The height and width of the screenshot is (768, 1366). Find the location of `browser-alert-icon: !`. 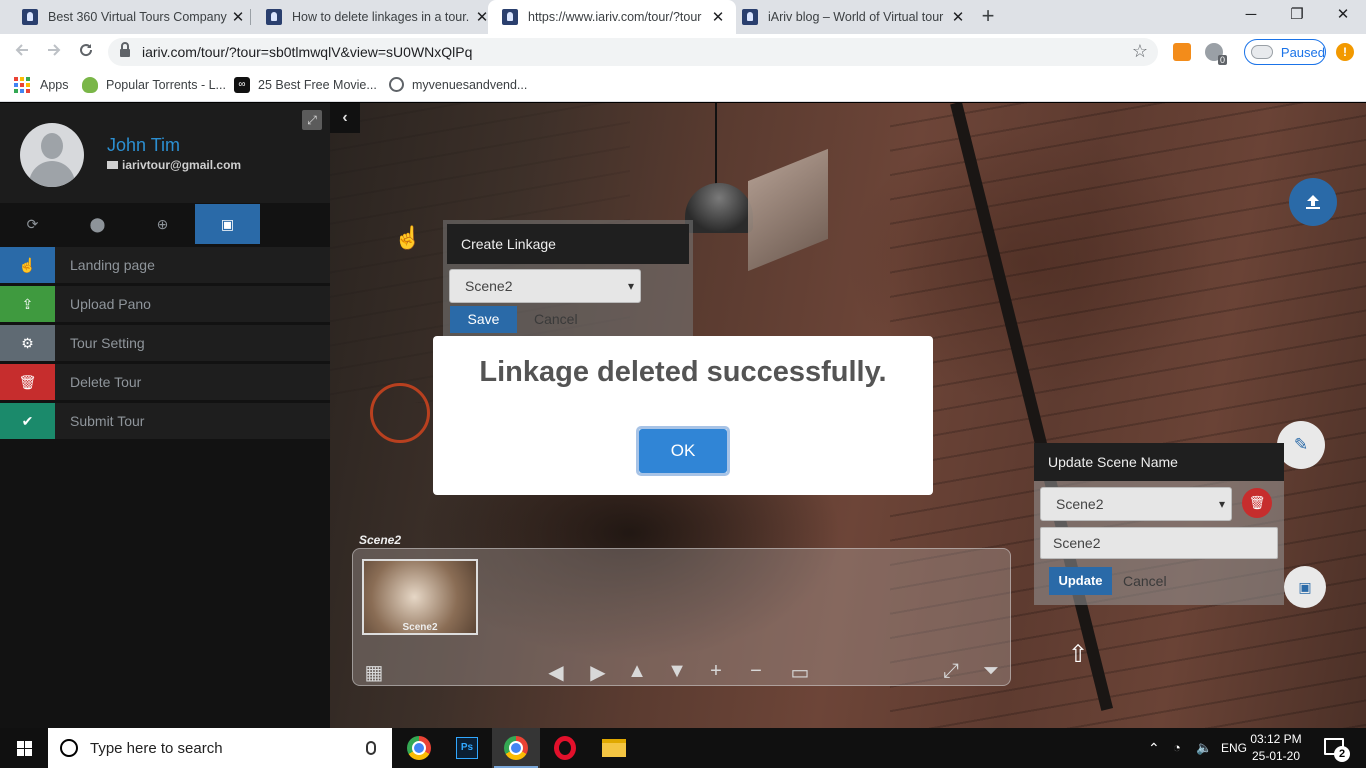

browser-alert-icon: ! is located at coordinates (1345, 52).